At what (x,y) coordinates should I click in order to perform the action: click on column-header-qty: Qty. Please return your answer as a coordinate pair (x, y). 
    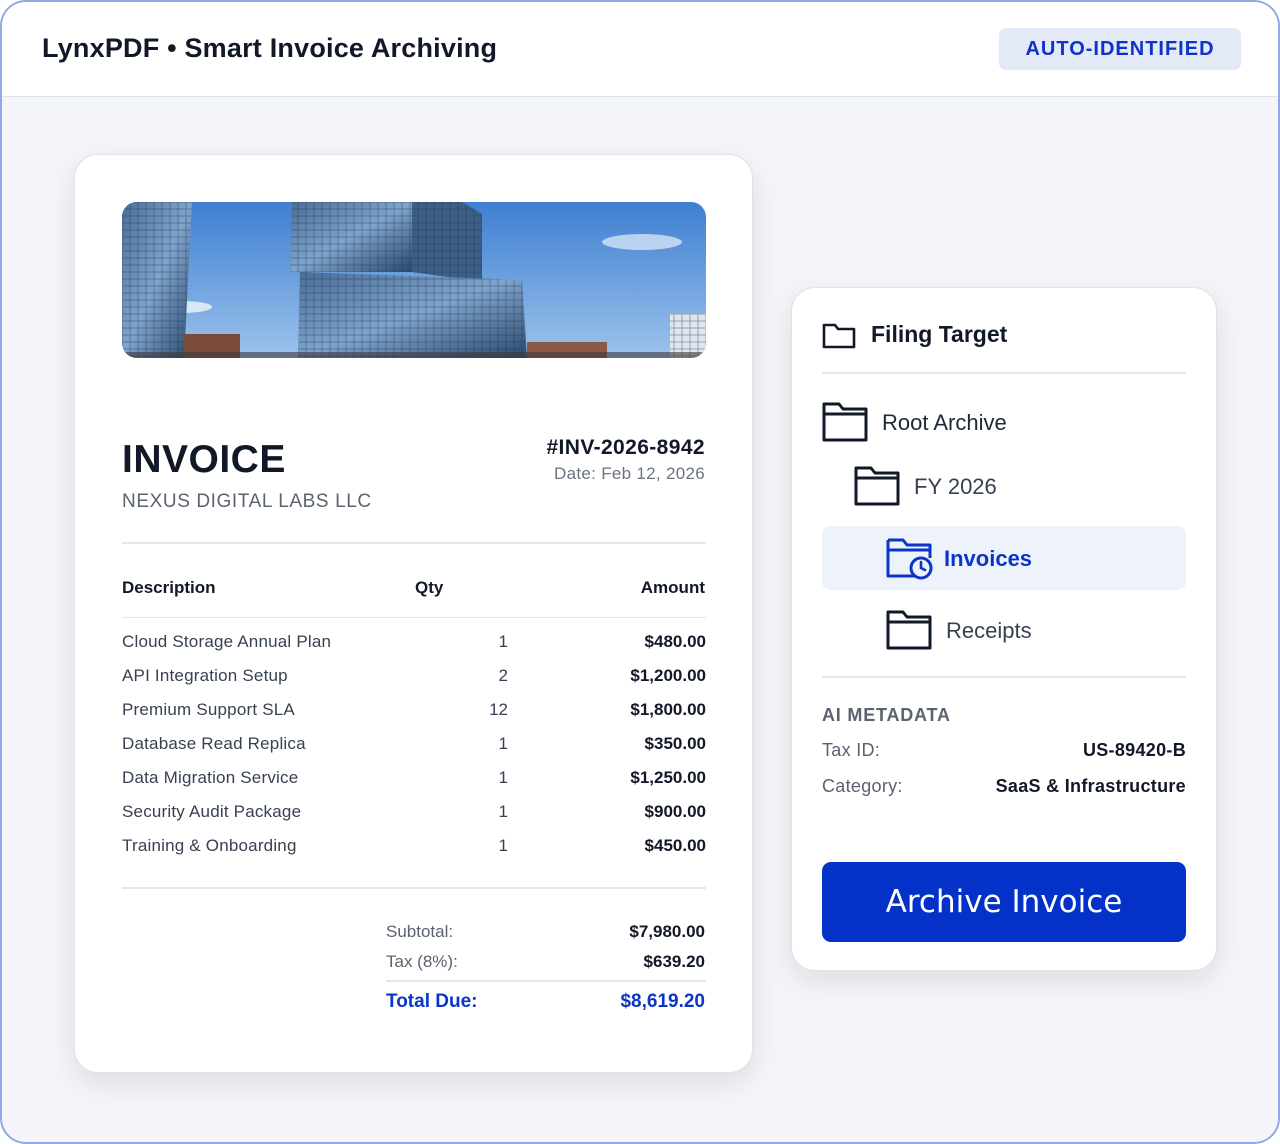
    Looking at the image, I should click on (429, 587).